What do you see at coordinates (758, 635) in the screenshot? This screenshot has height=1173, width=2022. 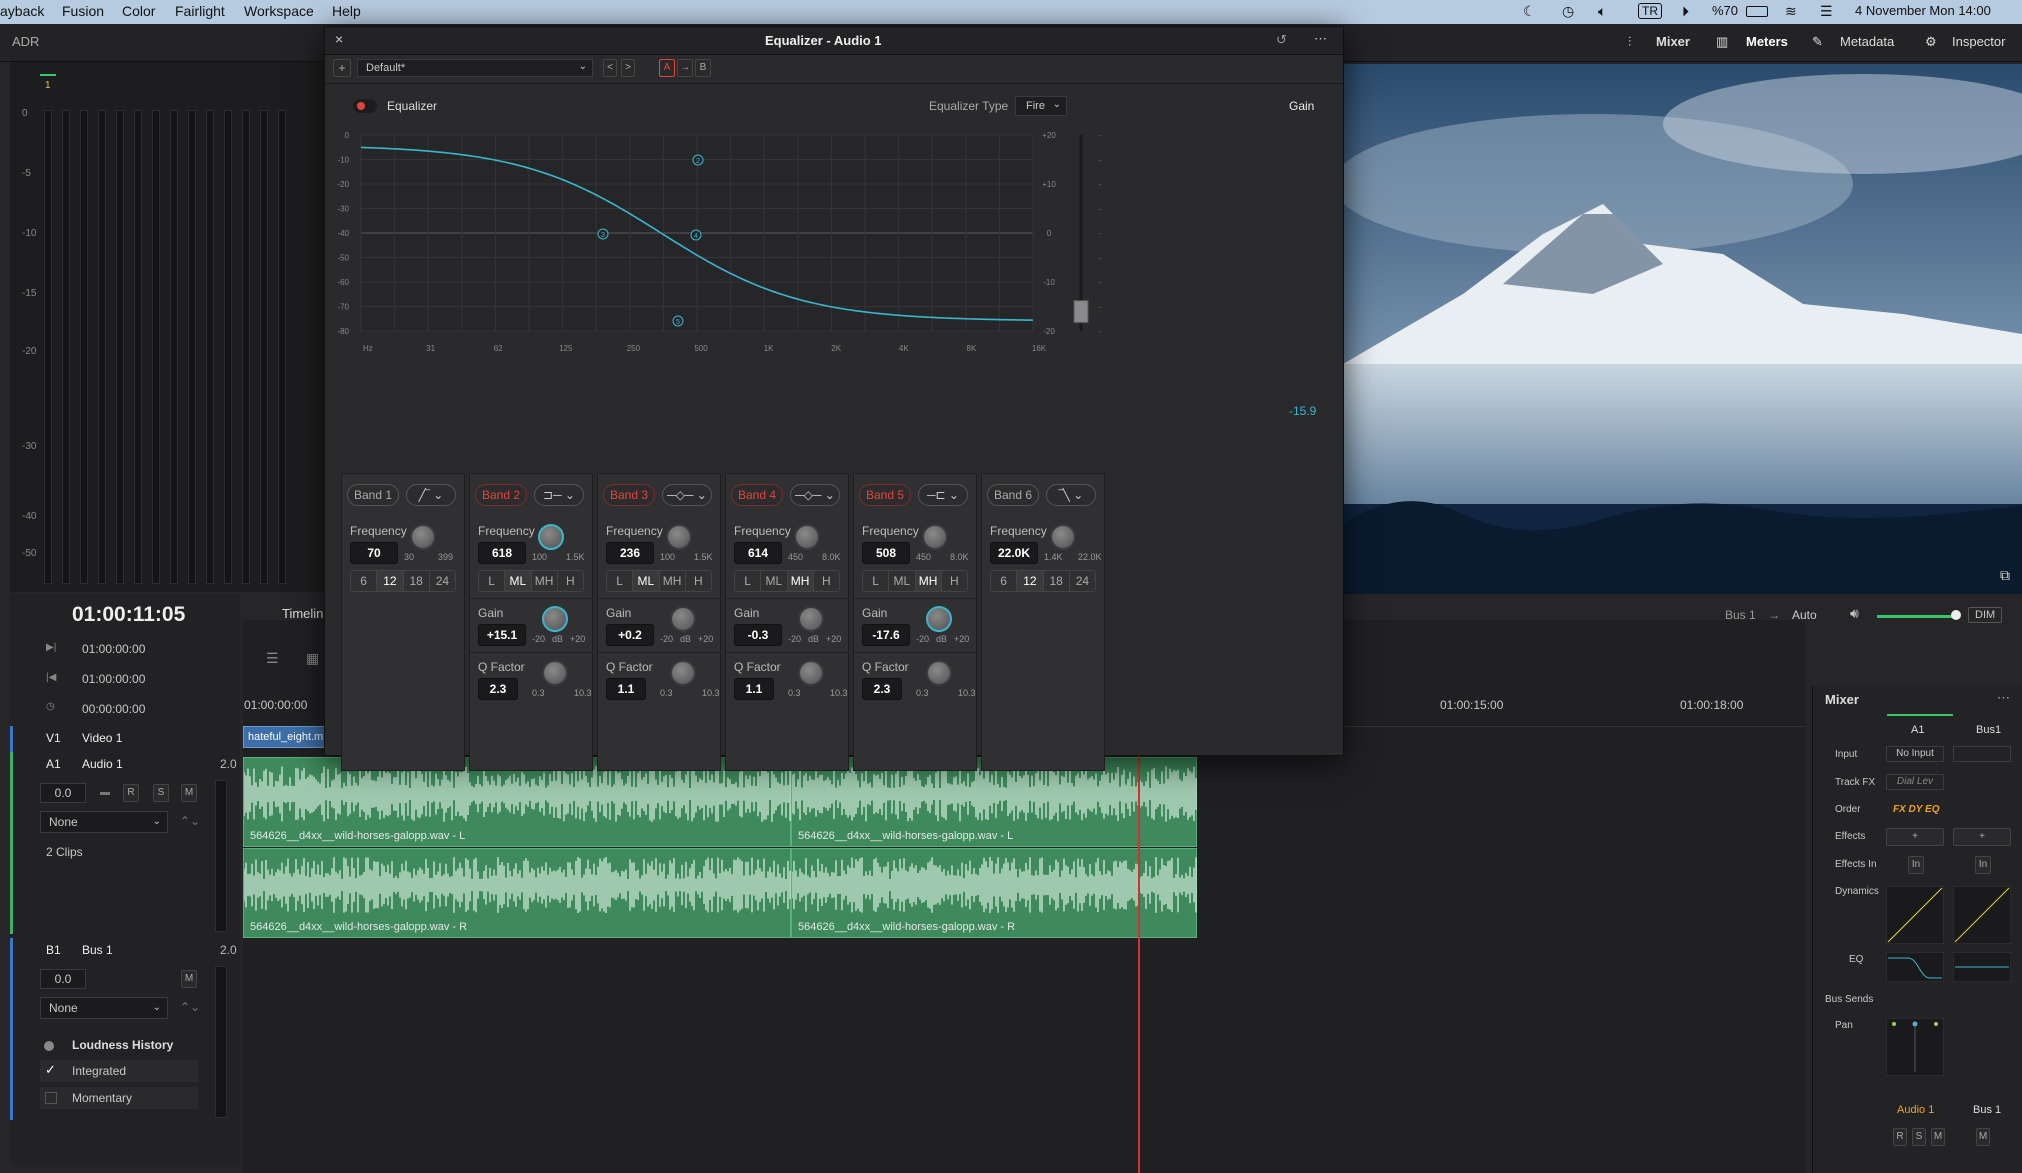 I see `gain-value: -0.3` at bounding box center [758, 635].